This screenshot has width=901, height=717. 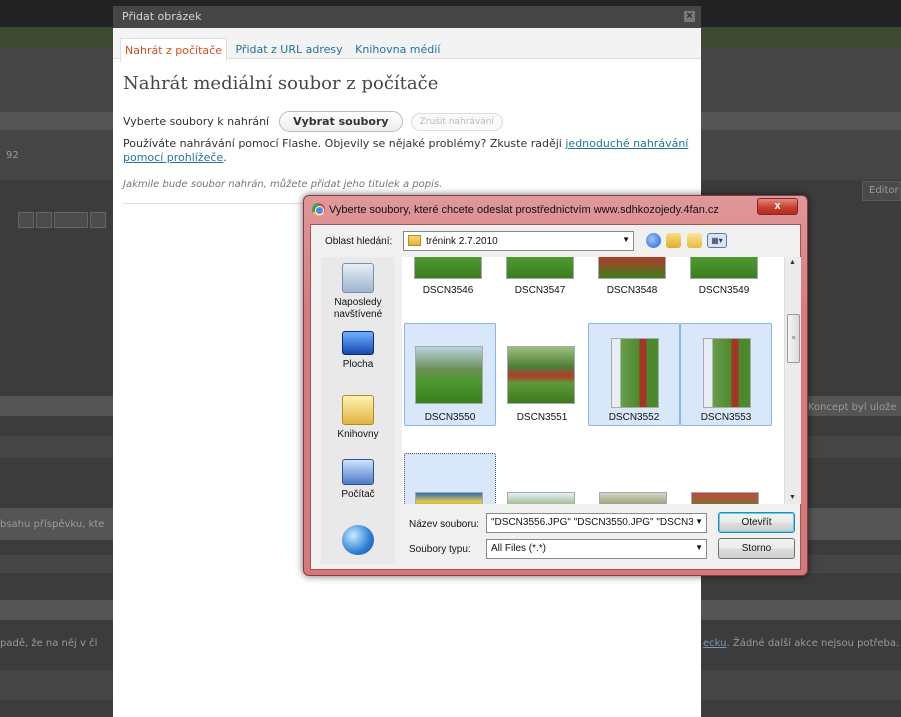 I want to click on bg-bottom-help: ecku. Žádné další akce nejsou potřeba., so click(x=801, y=643).